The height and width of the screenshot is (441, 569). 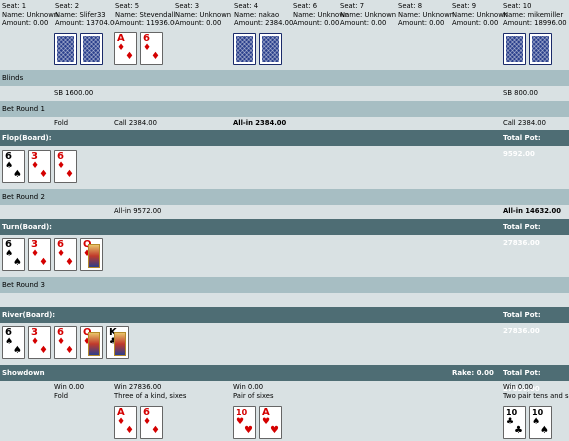 What do you see at coordinates (518, 430) in the screenshot?
I see `club-icon: ♣` at bounding box center [518, 430].